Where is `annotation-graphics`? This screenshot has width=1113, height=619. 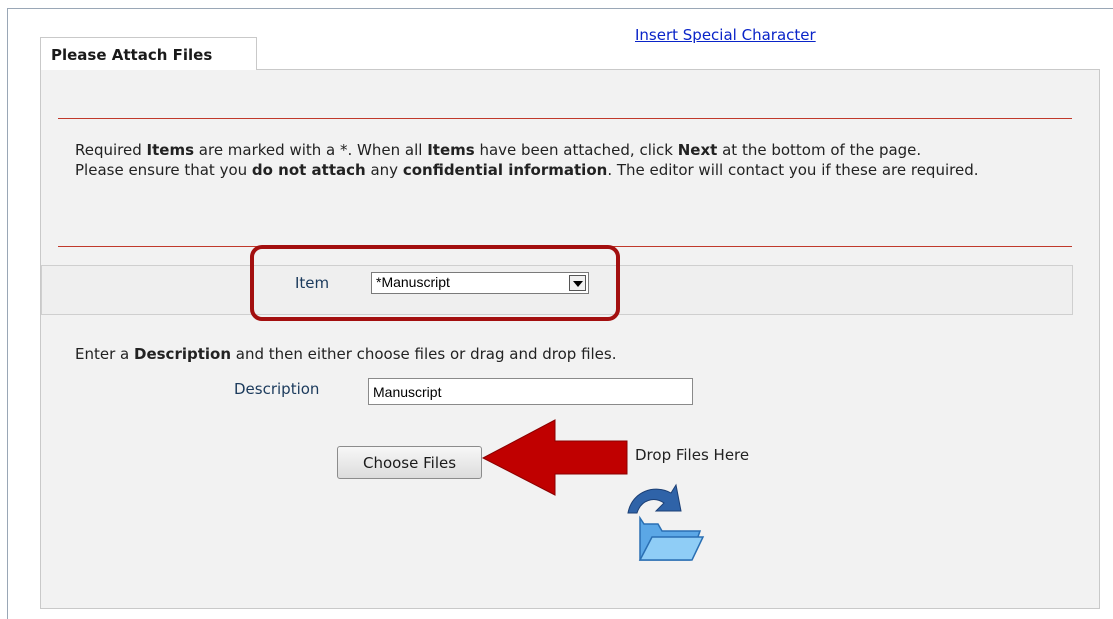
annotation-graphics is located at coordinates (593, 490).